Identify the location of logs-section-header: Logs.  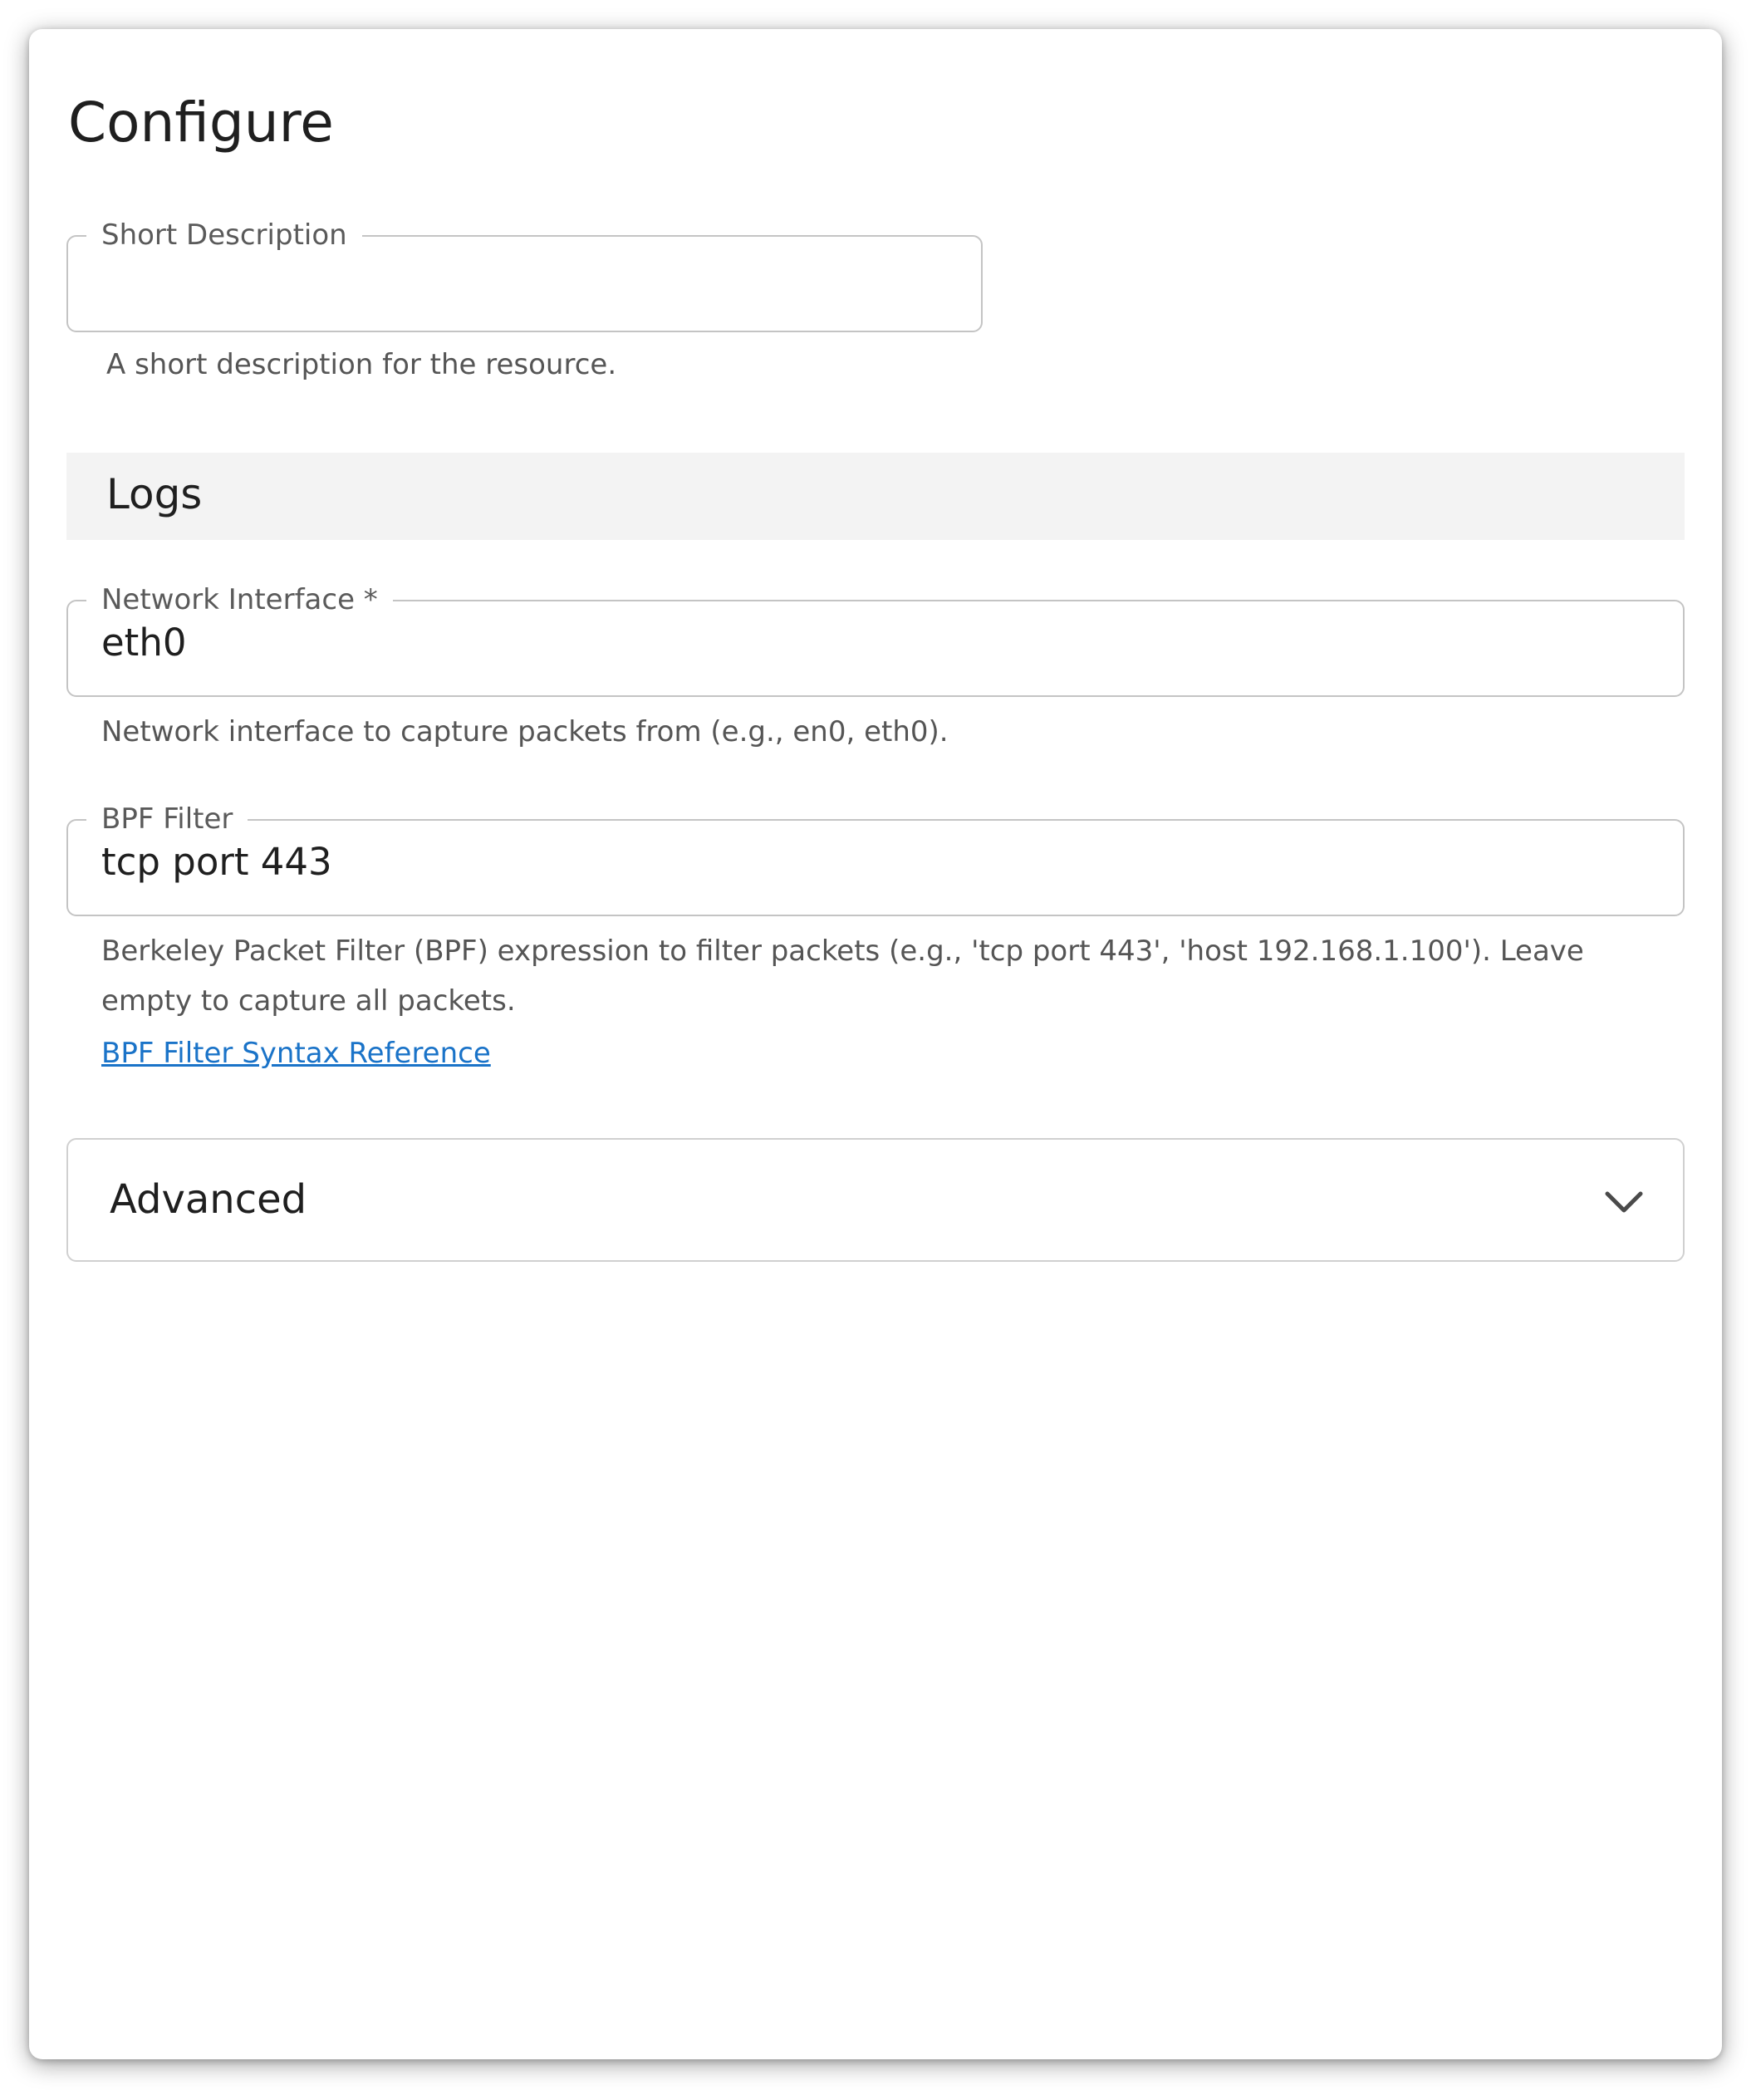
(876, 496).